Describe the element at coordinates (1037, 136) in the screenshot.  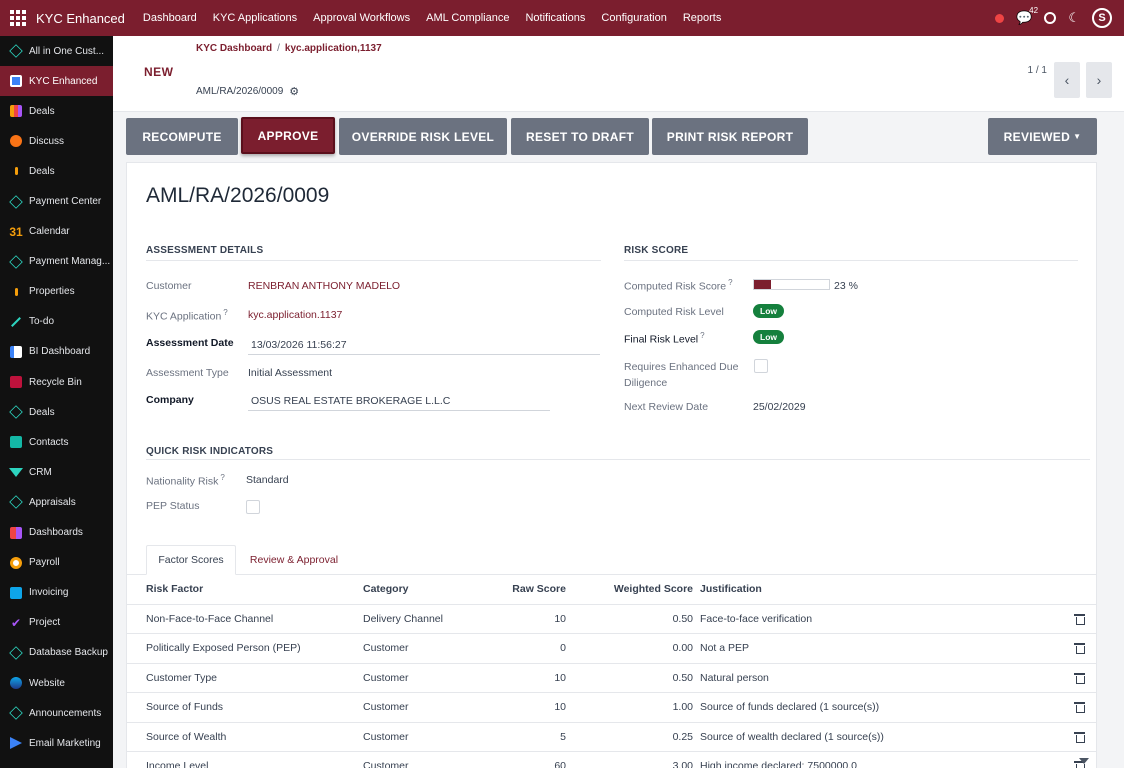
I see `status-label: REVIEWED` at that location.